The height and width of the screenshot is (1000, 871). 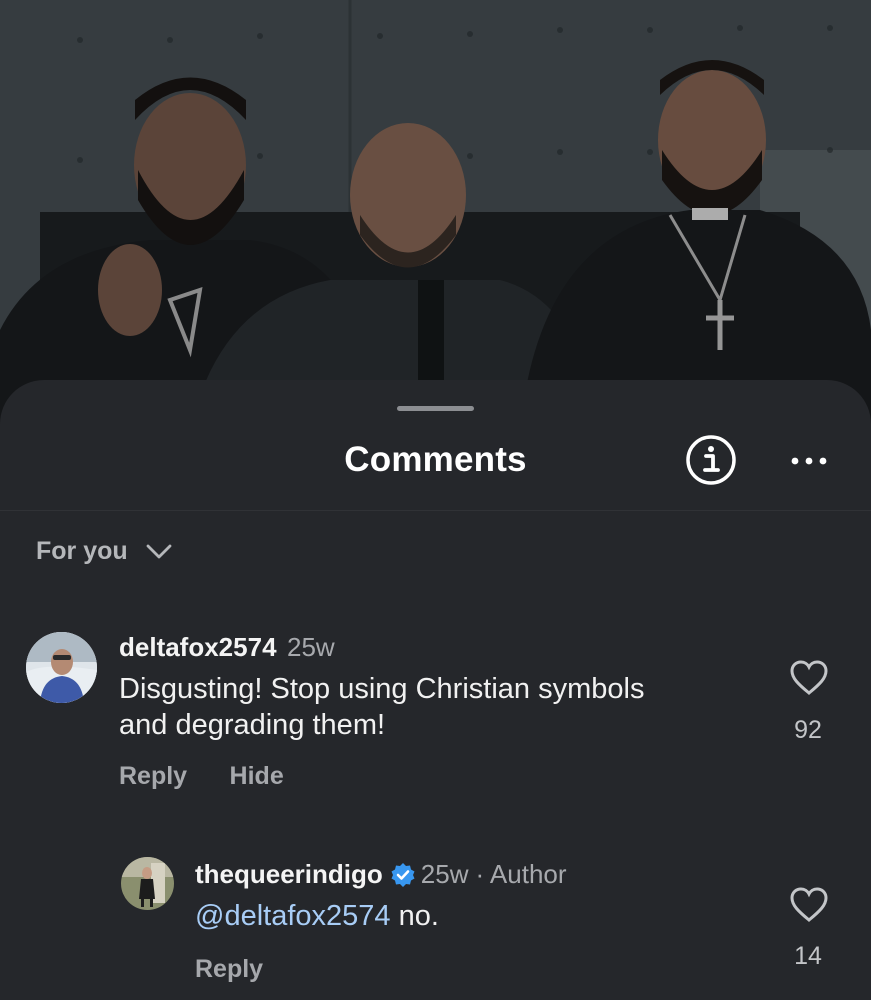 I want to click on more-options-button, so click(x=809, y=461).